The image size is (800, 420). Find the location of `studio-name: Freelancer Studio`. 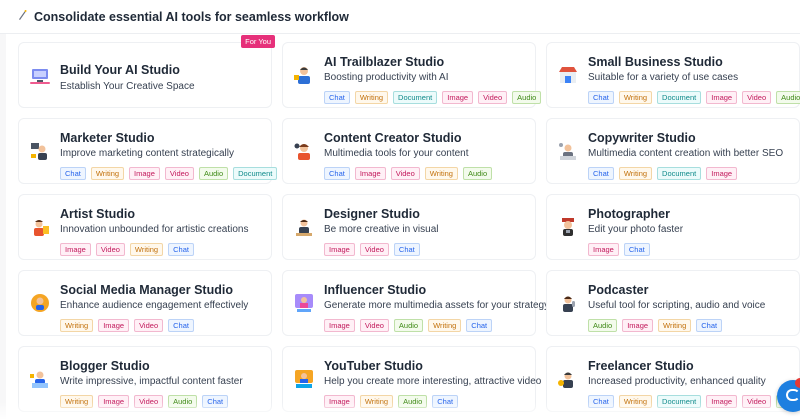

studio-name: Freelancer Studio is located at coordinates (641, 366).